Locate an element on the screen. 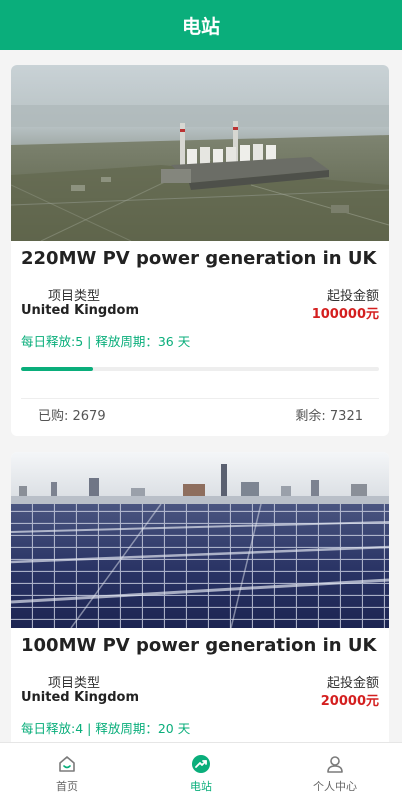 Image resolution: width=402 pixels, height=801 pixels. power-station-icon is located at coordinates (201, 764).